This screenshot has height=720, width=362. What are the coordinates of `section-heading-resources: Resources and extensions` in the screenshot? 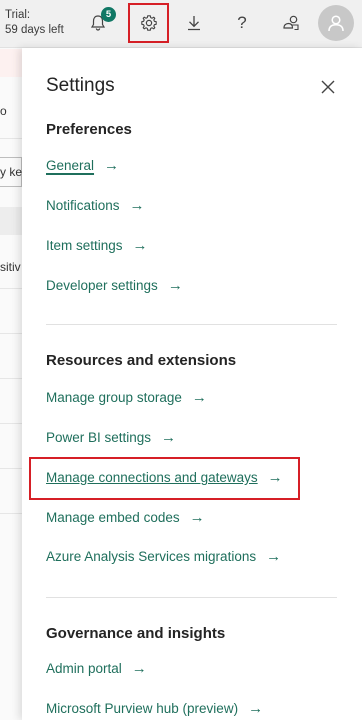 It's located at (141, 360).